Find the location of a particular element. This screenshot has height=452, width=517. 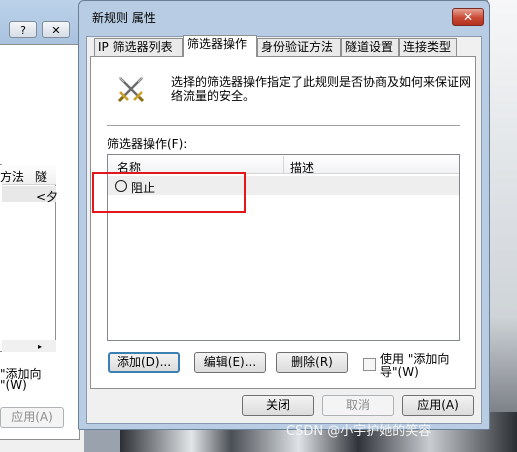

use-wizard-label: 使用 "添加向导"(W) is located at coordinates (415, 365).